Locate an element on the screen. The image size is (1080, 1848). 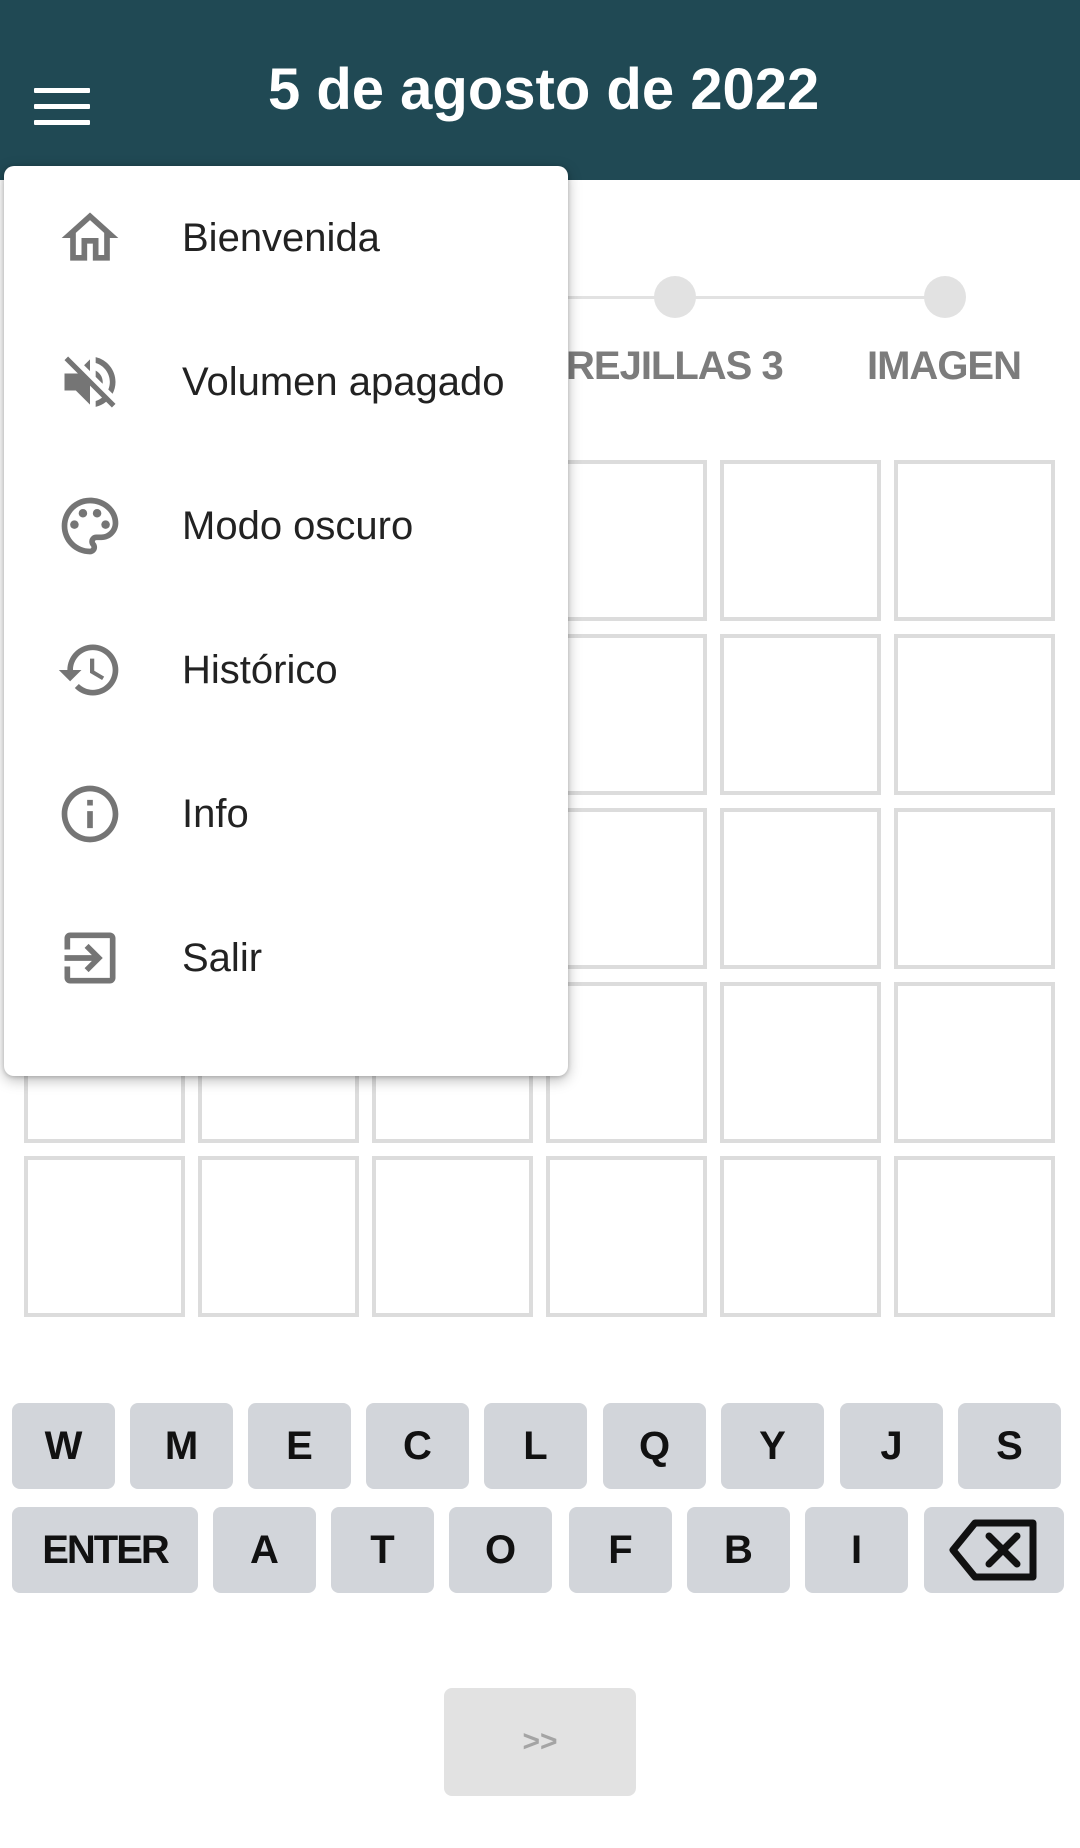
menu-item-historico: Histórico is located at coordinates (286, 670).